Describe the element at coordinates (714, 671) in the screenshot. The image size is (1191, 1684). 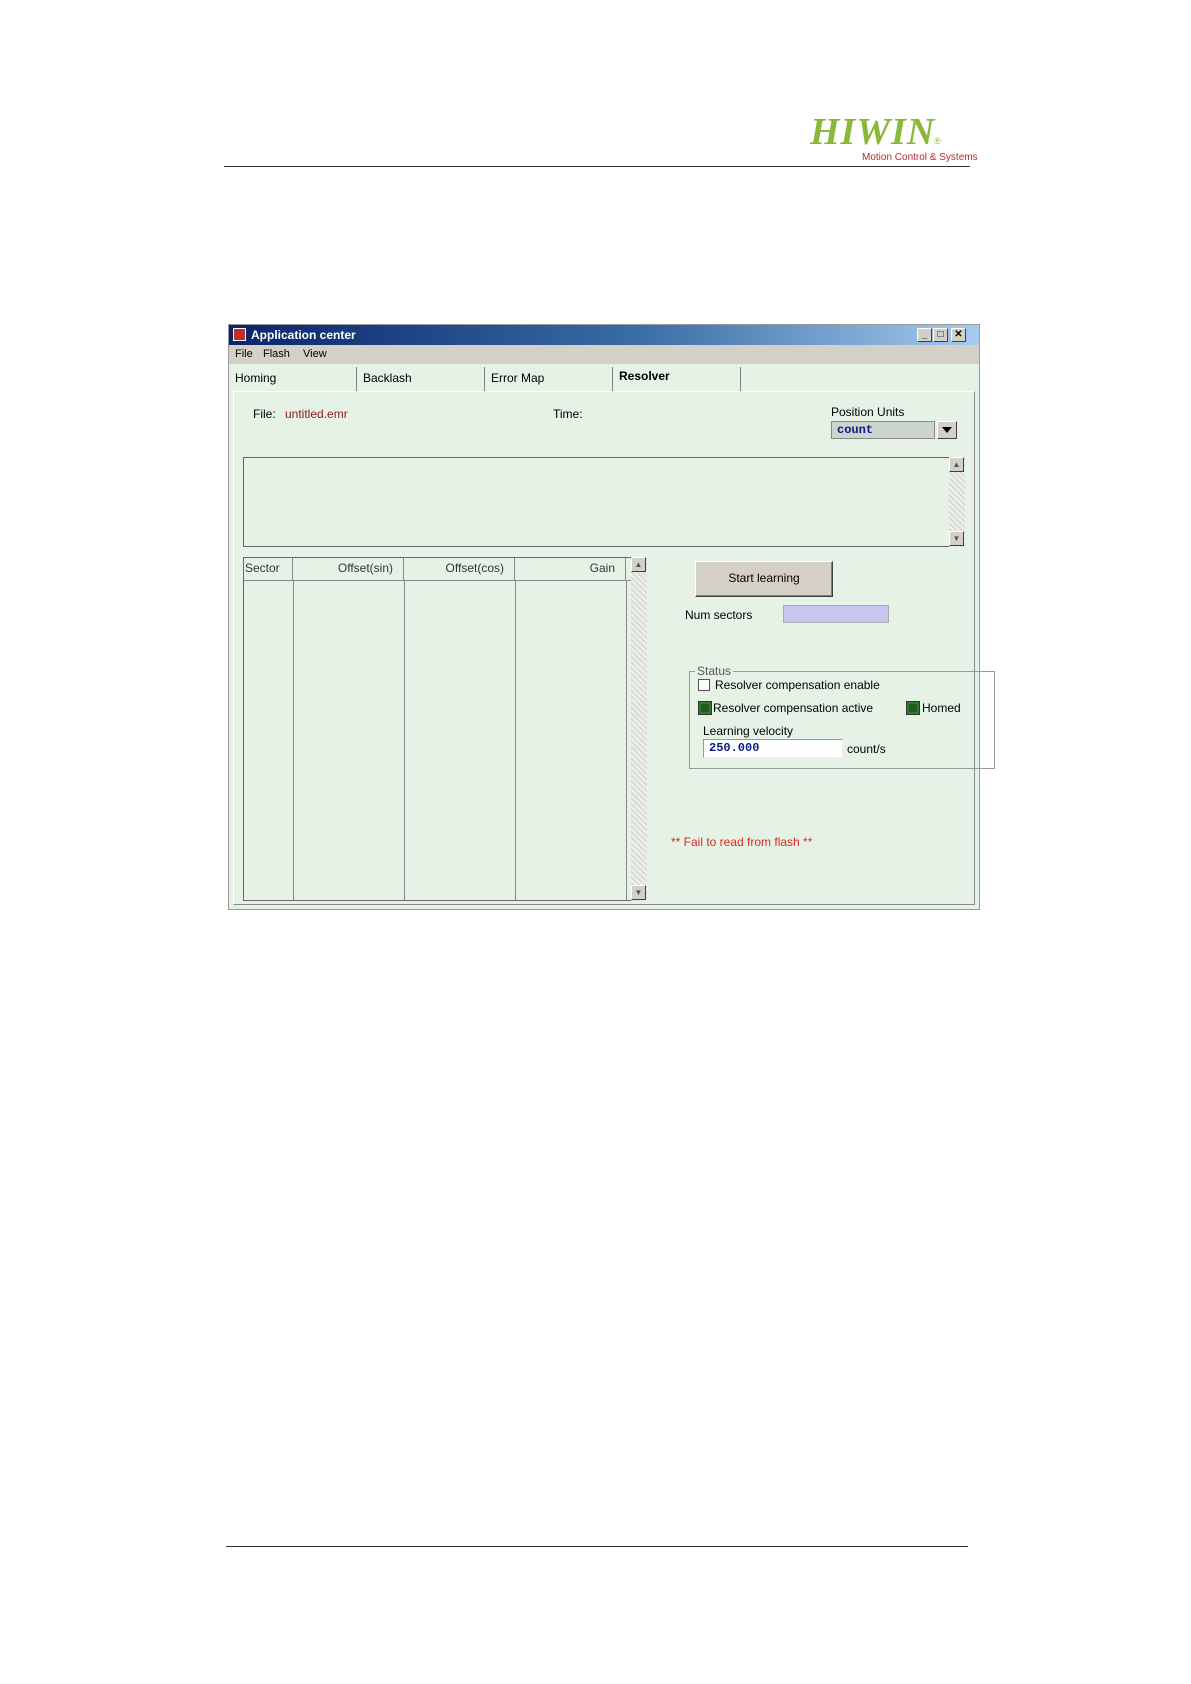
I see `status-group-title: Status` at that location.